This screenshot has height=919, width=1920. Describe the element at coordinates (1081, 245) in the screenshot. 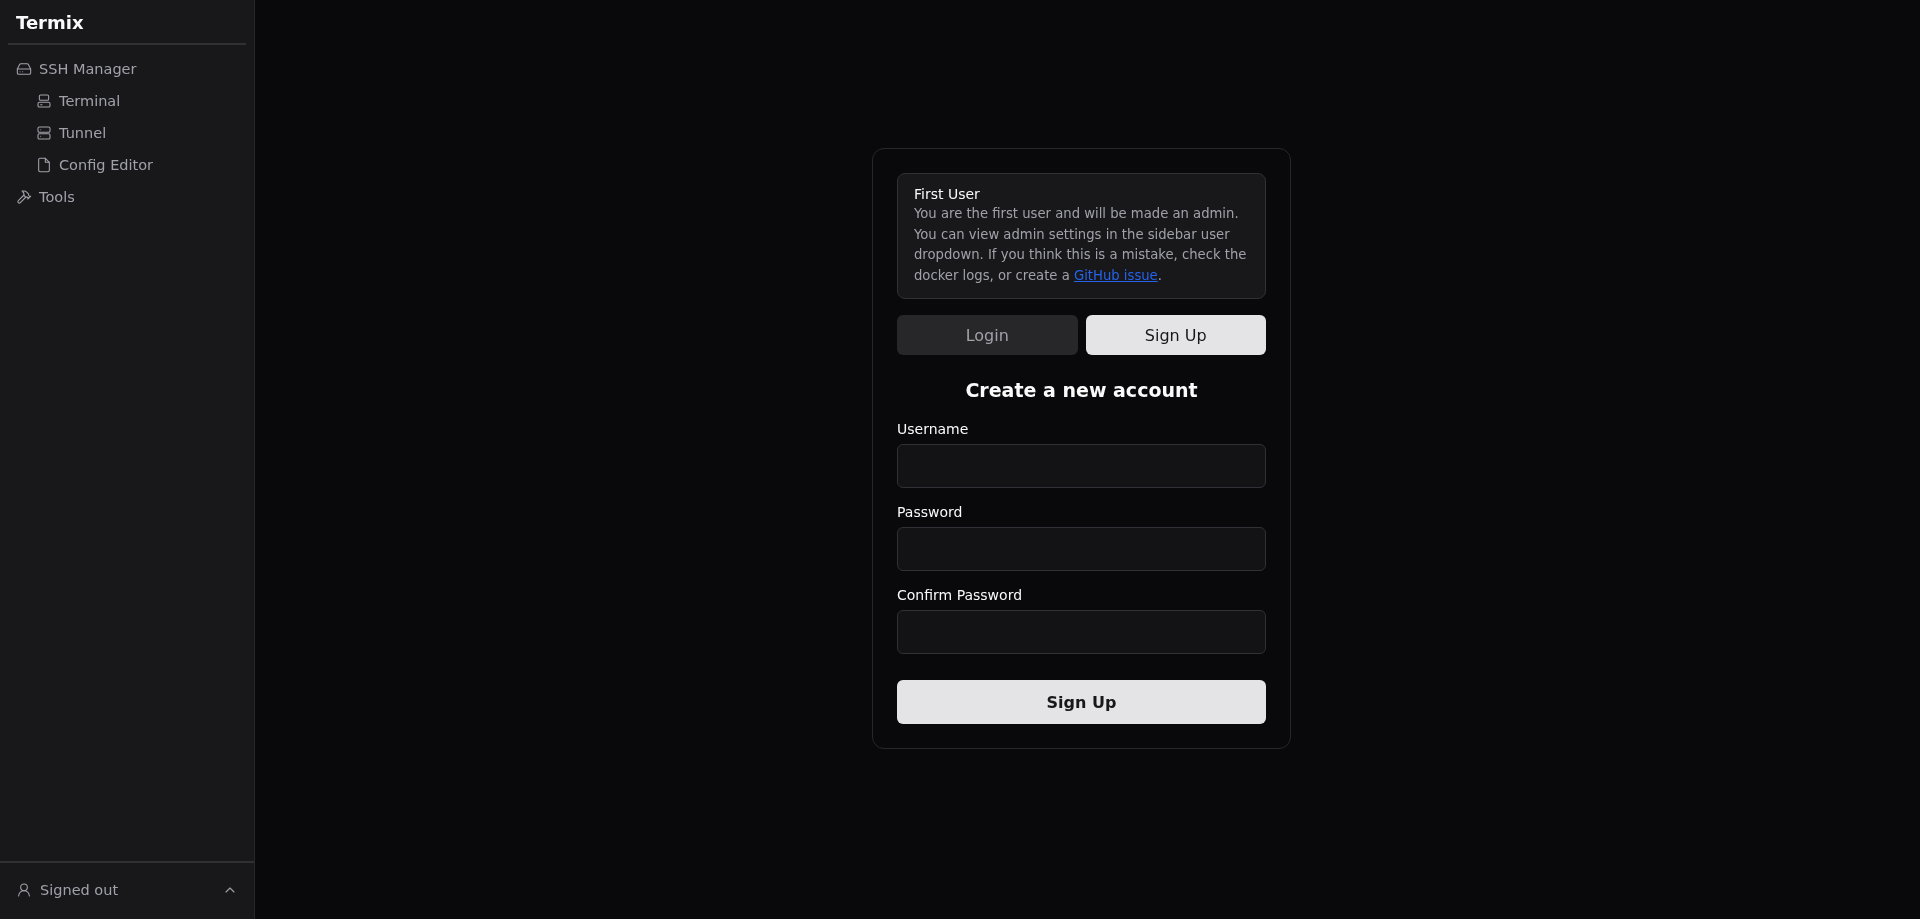

I see `alert-text: You are the first user and will be made an admin. You can view admin settings in the sidebar user dropdown. If you think this is a mistake, check the docker logs, or create a GitHub issue.` at that location.